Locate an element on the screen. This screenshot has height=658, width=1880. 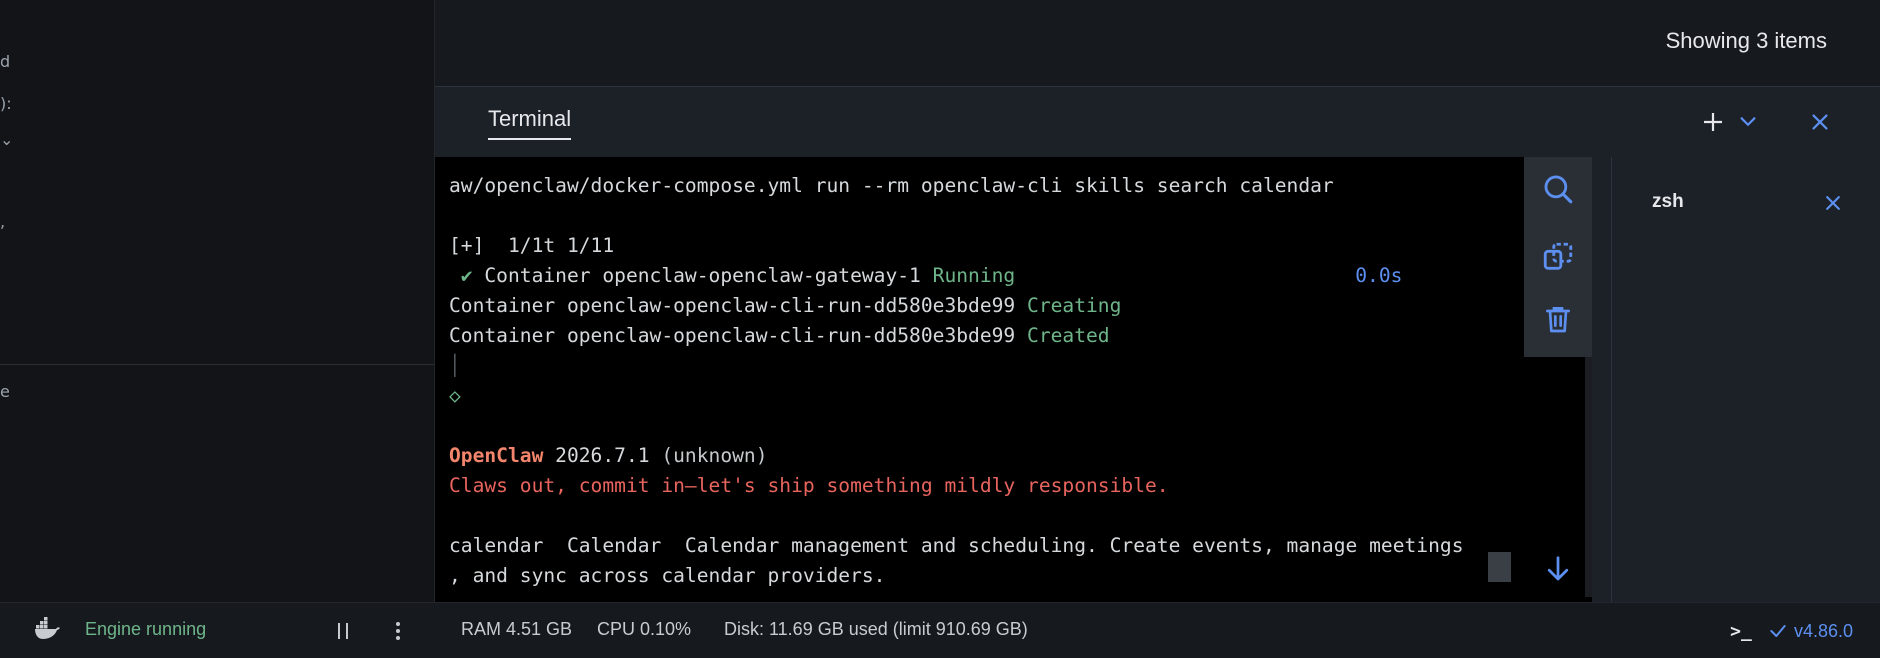
close-session-button is located at coordinates (1833, 203).